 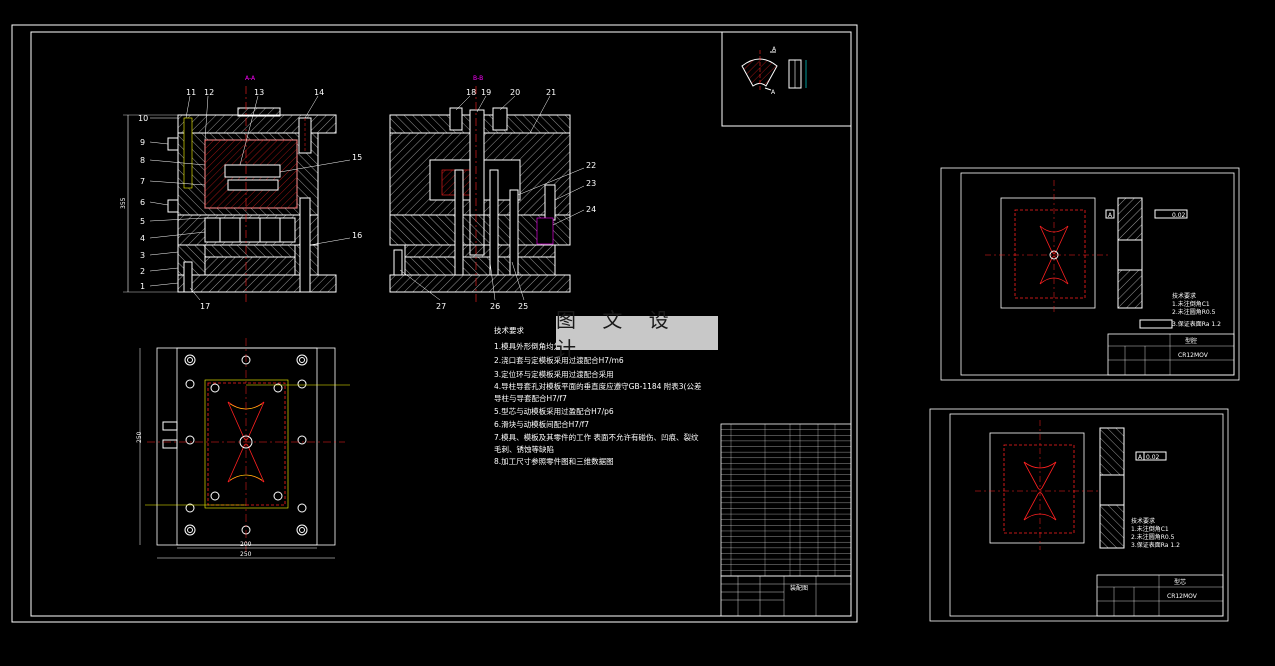 I want to click on cavity-notes-title: 技术要求, so click(x=1184, y=296).